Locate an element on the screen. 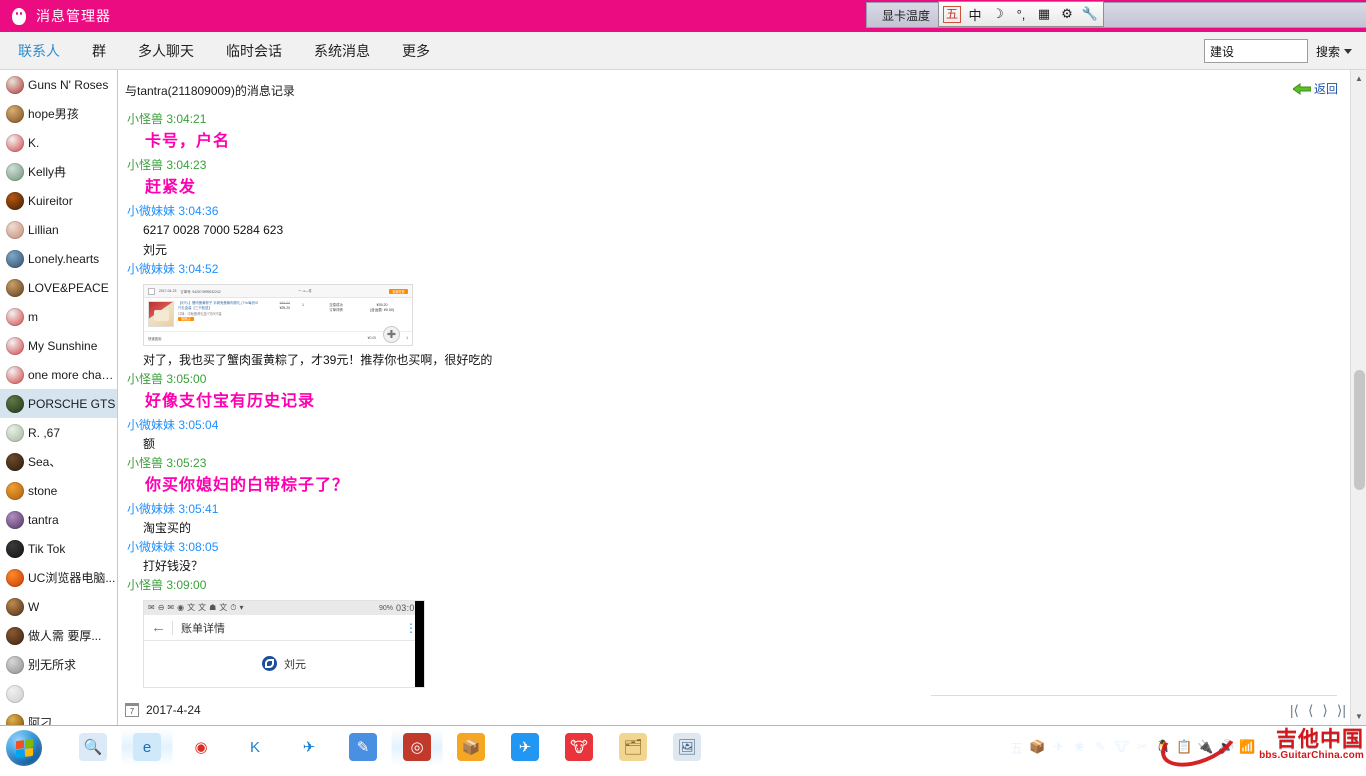  tray-editor-icon: ✎ is located at coordinates (1100, 747).